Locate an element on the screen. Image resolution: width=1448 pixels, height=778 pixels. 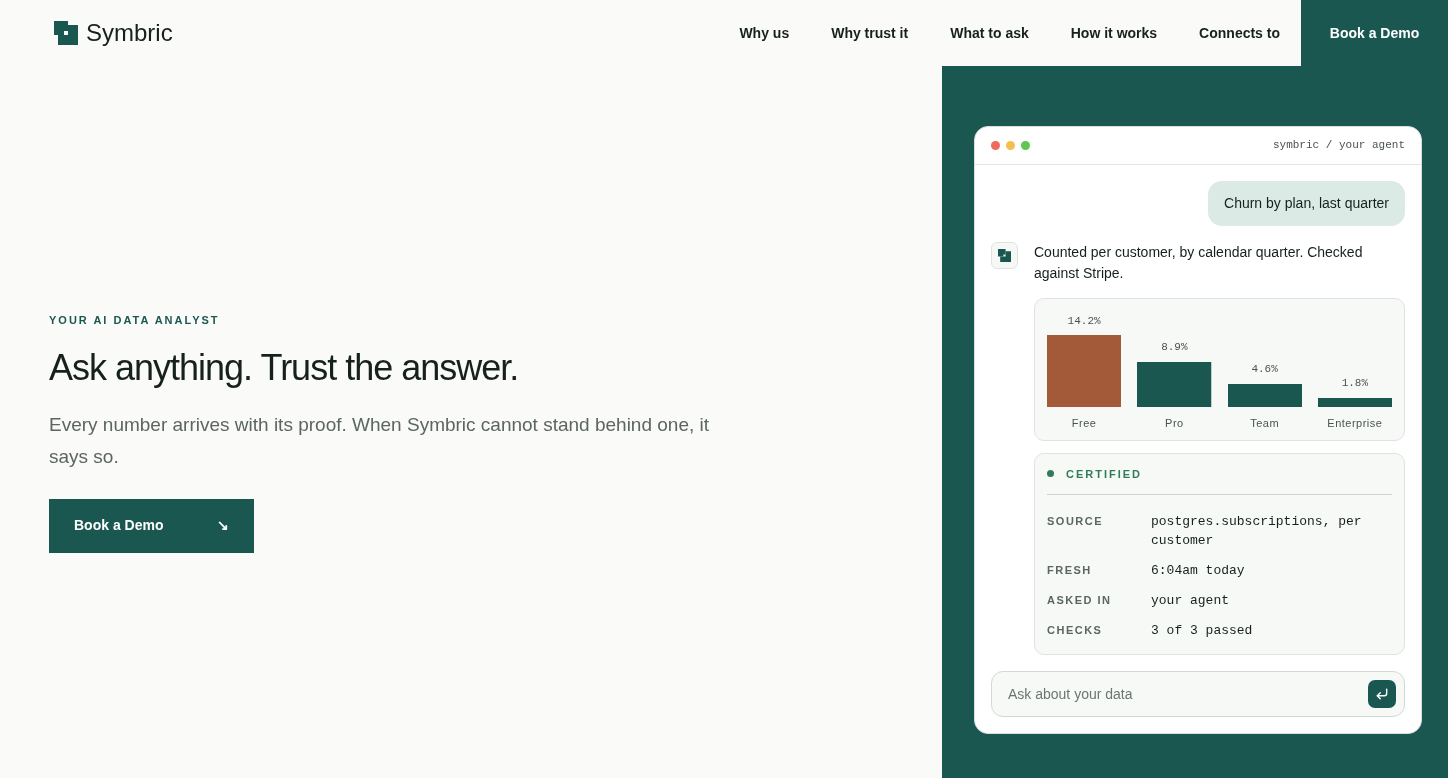
field-label: ASKED IN is located at coordinates (1080, 600).